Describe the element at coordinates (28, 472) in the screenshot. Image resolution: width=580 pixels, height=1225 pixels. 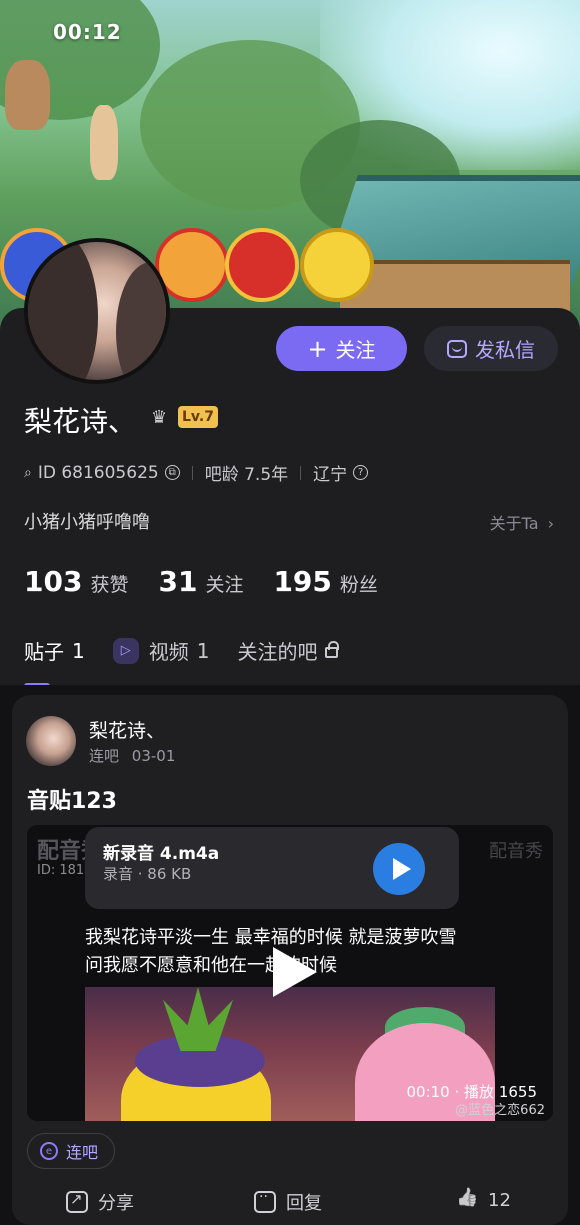
I see `search-icon: ⌕` at that location.